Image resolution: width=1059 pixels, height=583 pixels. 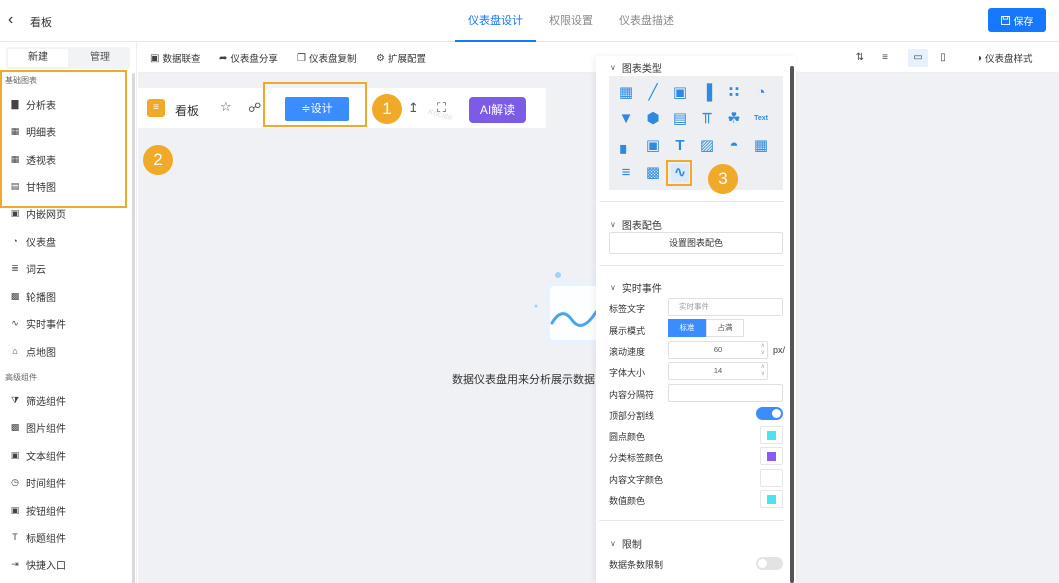 I want to click on section-chart-type: ∨ 图表类型, so click(x=636, y=67).